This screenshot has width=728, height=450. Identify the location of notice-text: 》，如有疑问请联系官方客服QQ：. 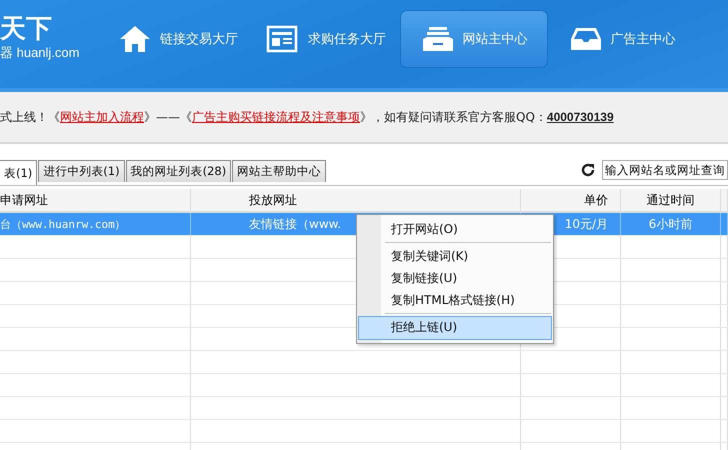
(453, 117).